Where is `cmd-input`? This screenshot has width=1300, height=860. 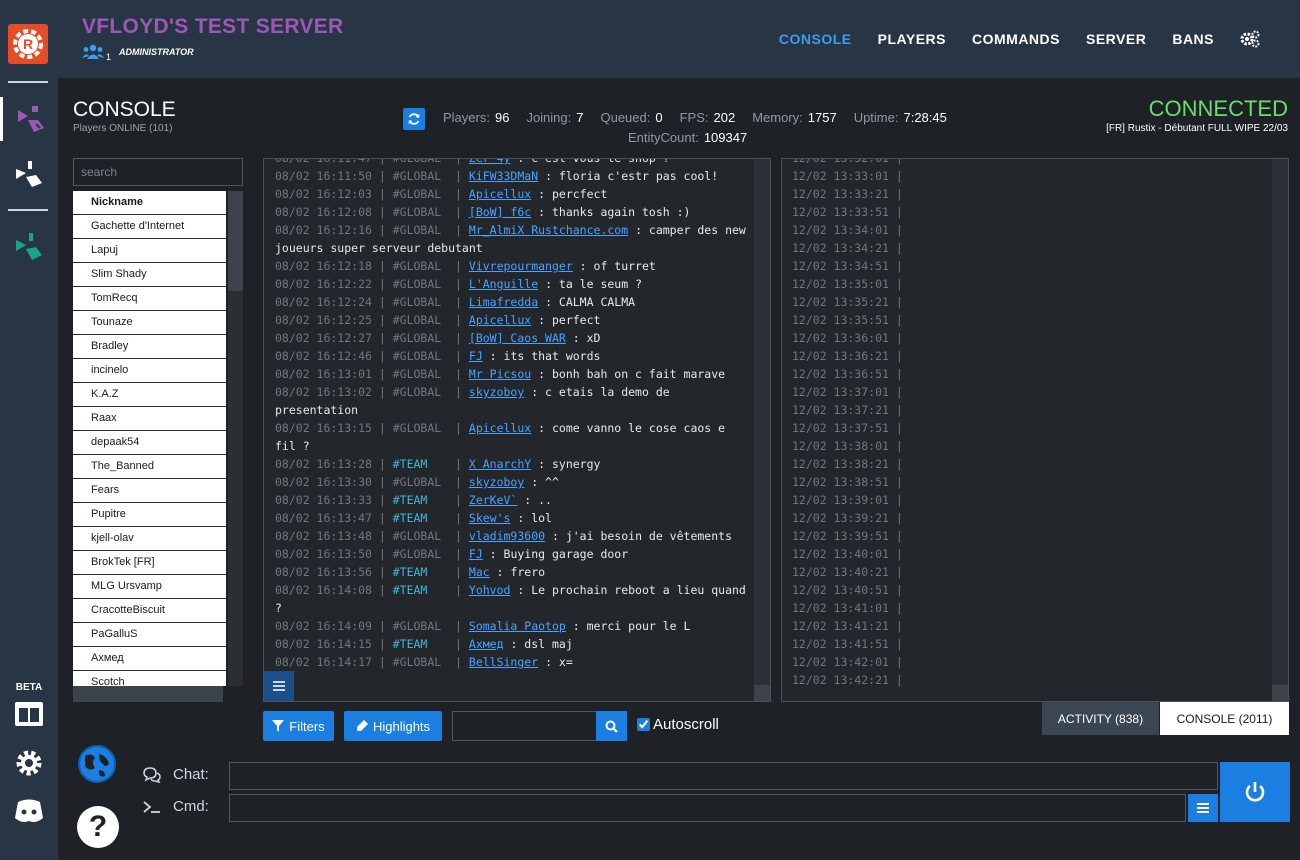
cmd-input is located at coordinates (707, 808).